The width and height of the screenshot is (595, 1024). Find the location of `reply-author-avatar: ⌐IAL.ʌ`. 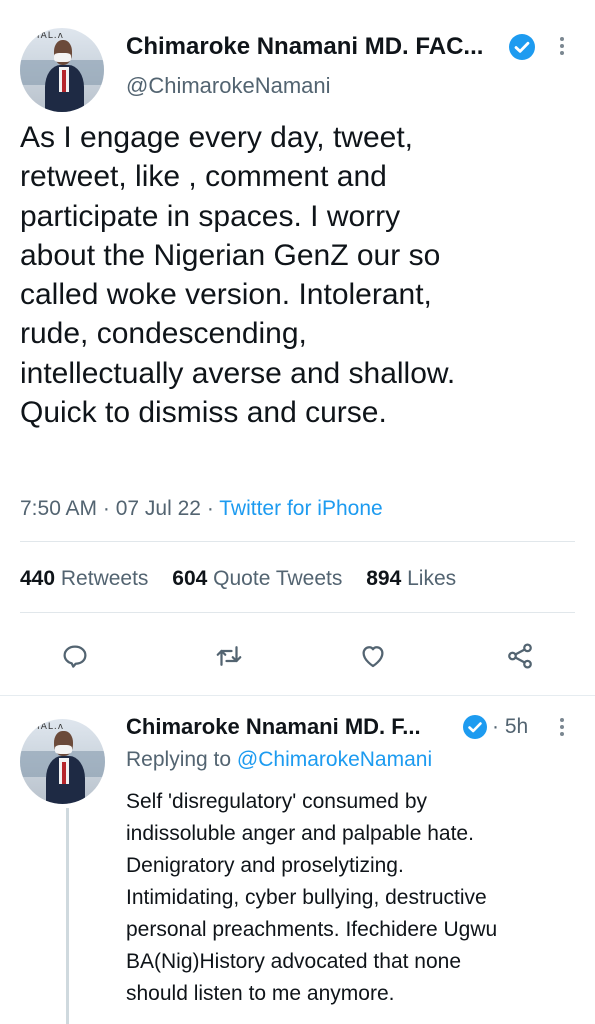

reply-author-avatar: ⌐IAL.ʌ is located at coordinates (62, 761).